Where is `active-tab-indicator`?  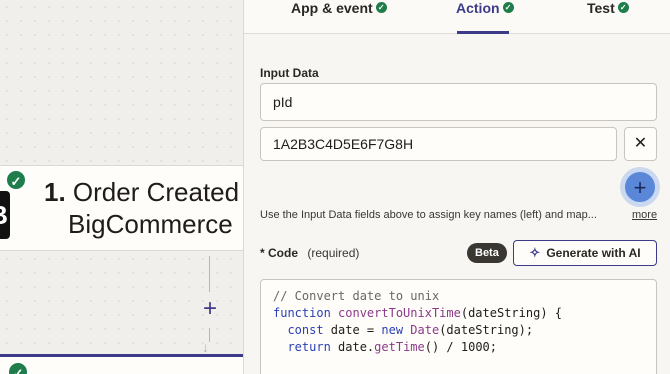 active-tab-indicator is located at coordinates (483, 32).